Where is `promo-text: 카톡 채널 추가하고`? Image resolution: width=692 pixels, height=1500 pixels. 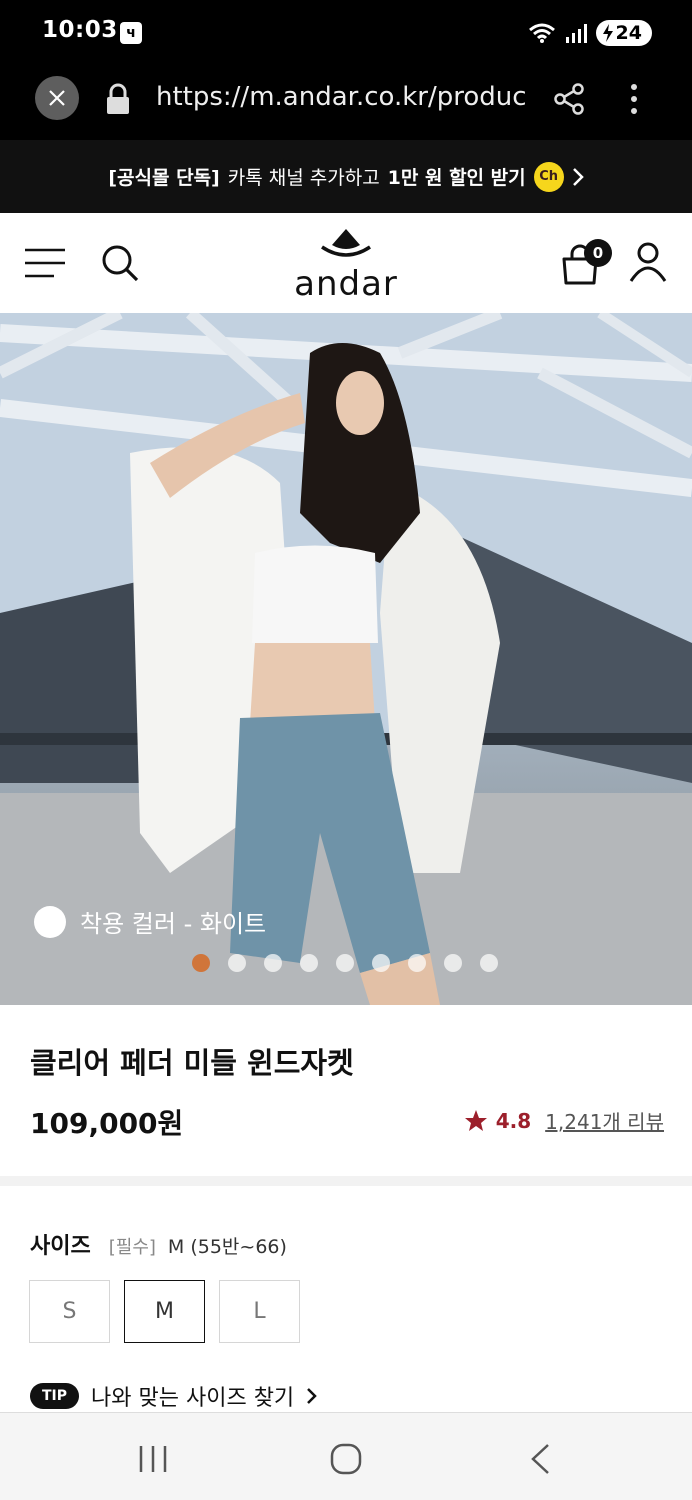
promo-text: 카톡 채널 추가하고 is located at coordinates (303, 178).